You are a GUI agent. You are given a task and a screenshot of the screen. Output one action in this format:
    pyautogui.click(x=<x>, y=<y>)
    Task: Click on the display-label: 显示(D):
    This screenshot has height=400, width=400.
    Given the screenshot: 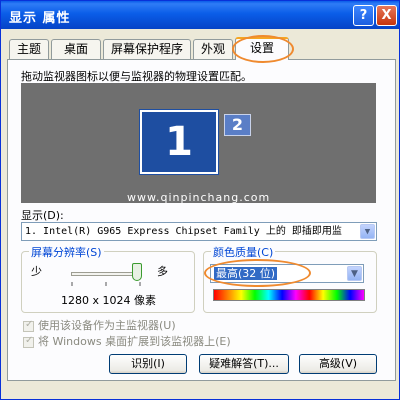 What is the action you would take?
    pyautogui.click(x=42, y=215)
    